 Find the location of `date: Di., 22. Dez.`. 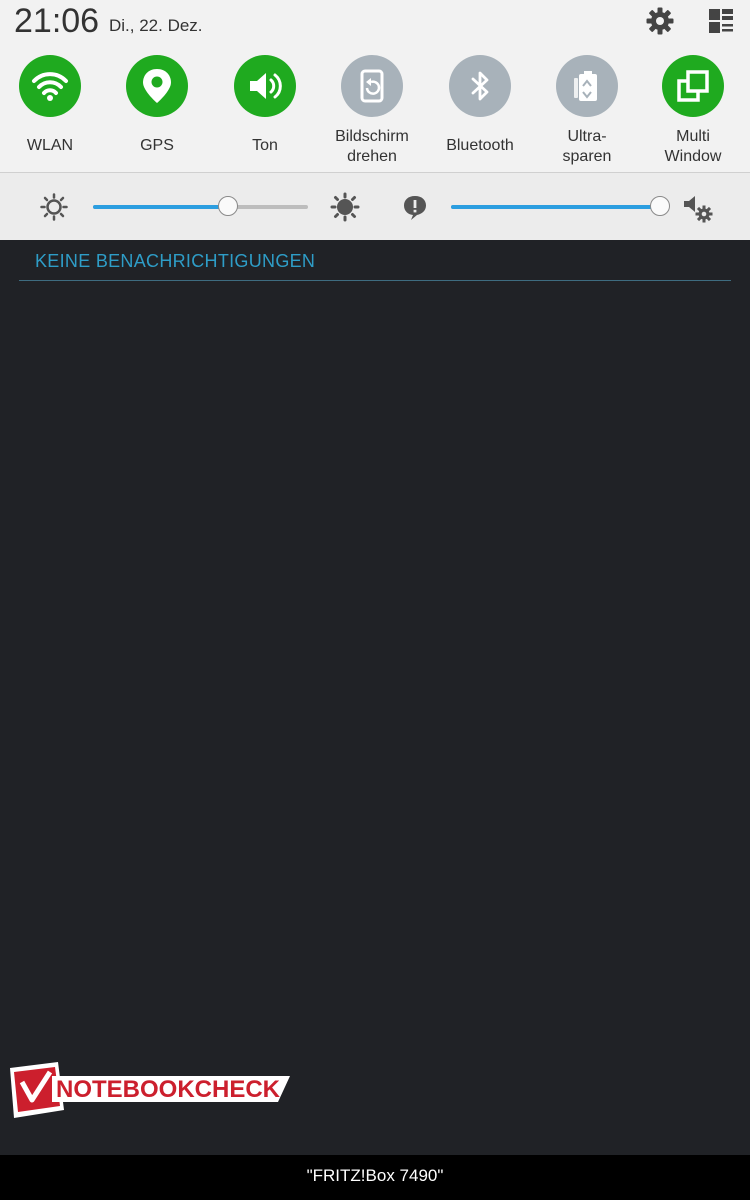

date: Di., 22. Dez. is located at coordinates (156, 25).